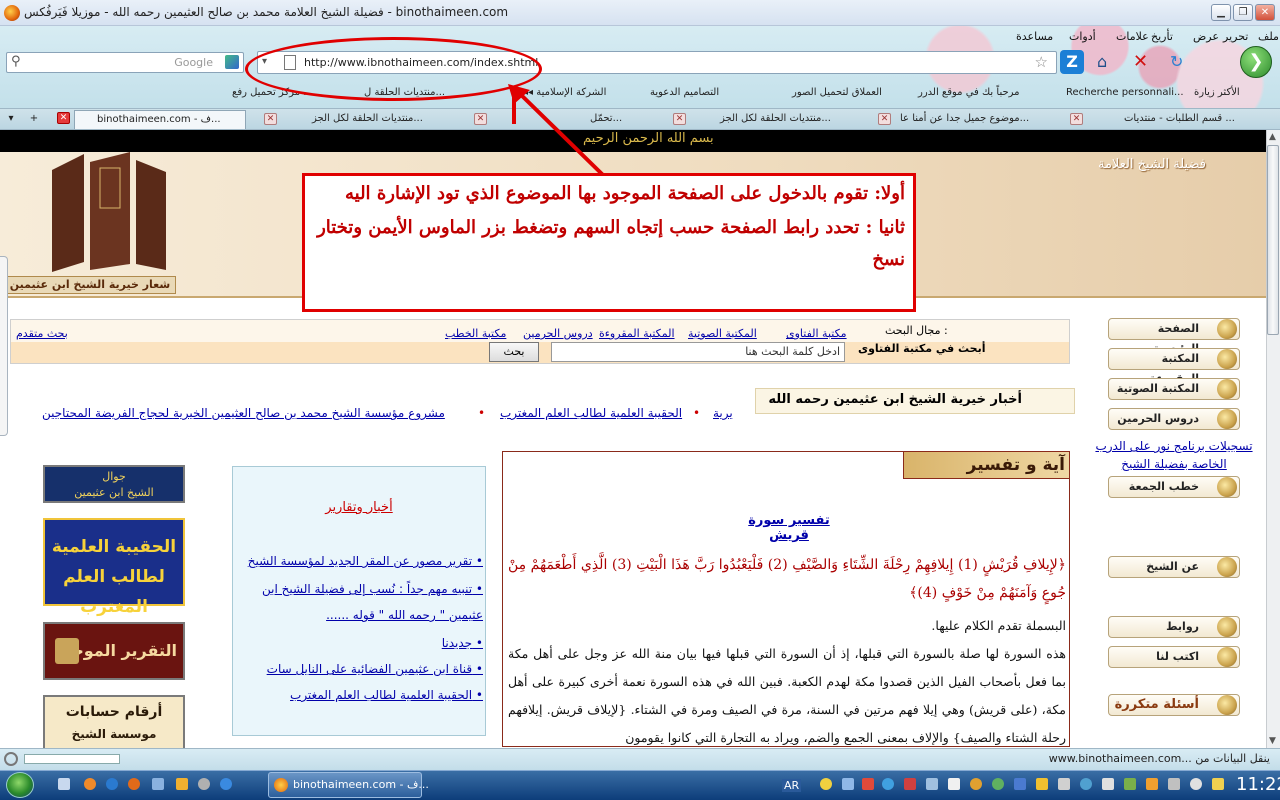  What do you see at coordinates (1206, 36) in the screenshot?
I see `menu-view: عرض` at bounding box center [1206, 36].